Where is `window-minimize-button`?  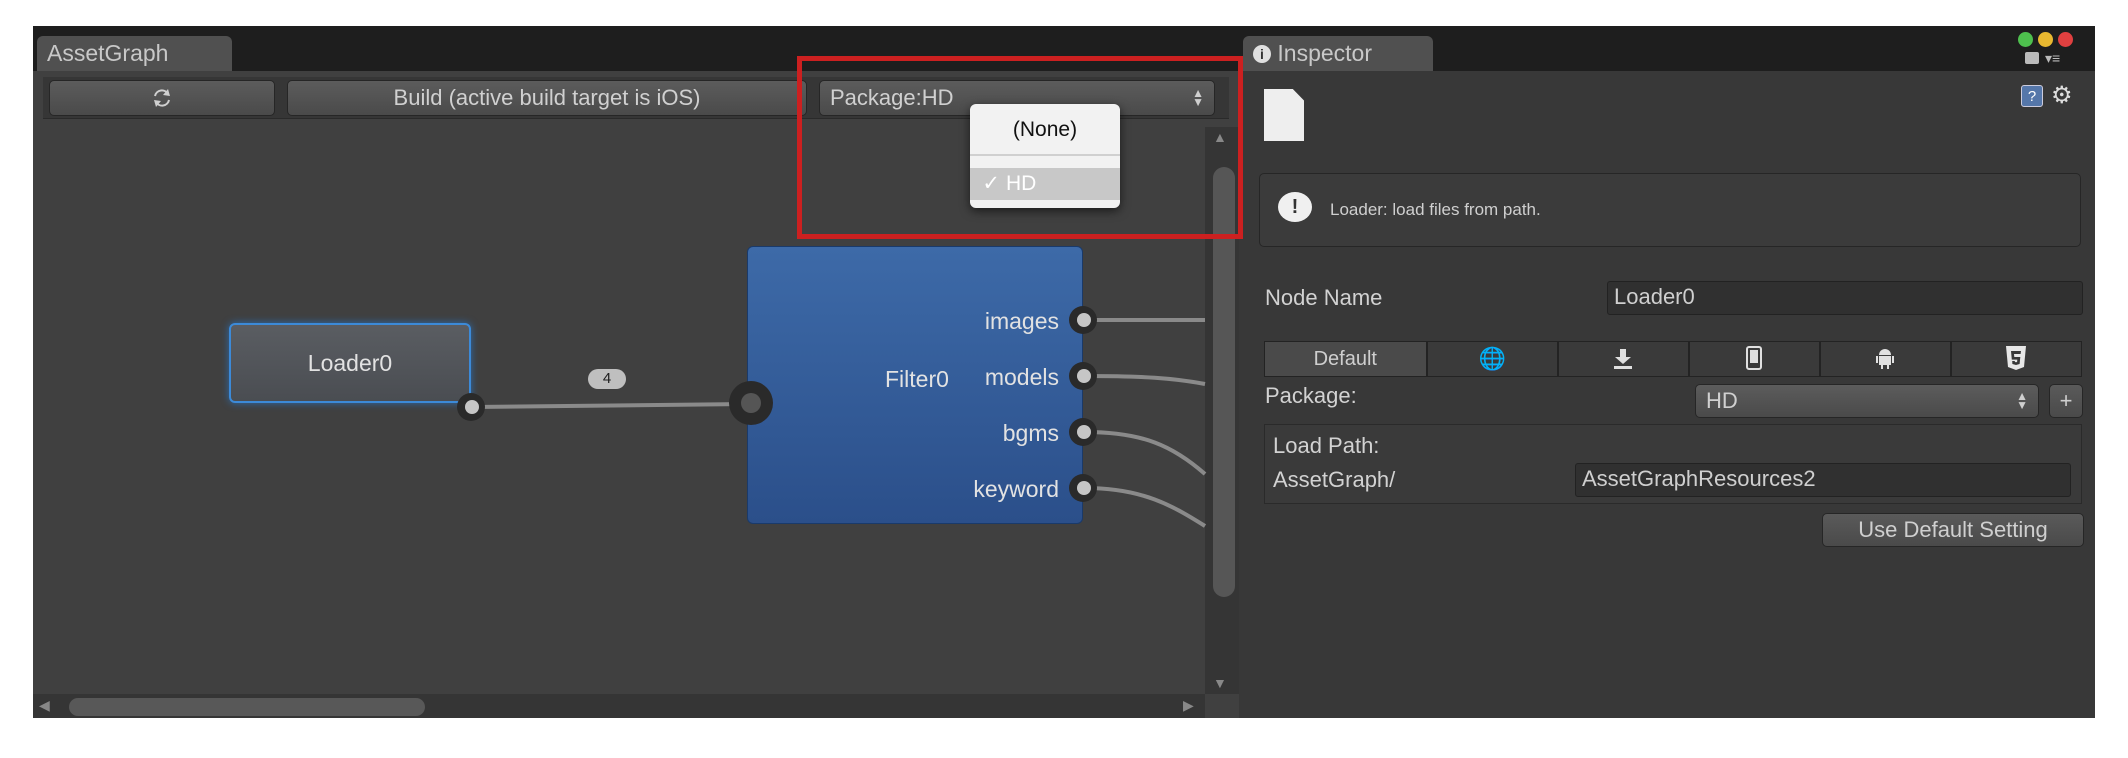
window-minimize-button is located at coordinates (2045, 39).